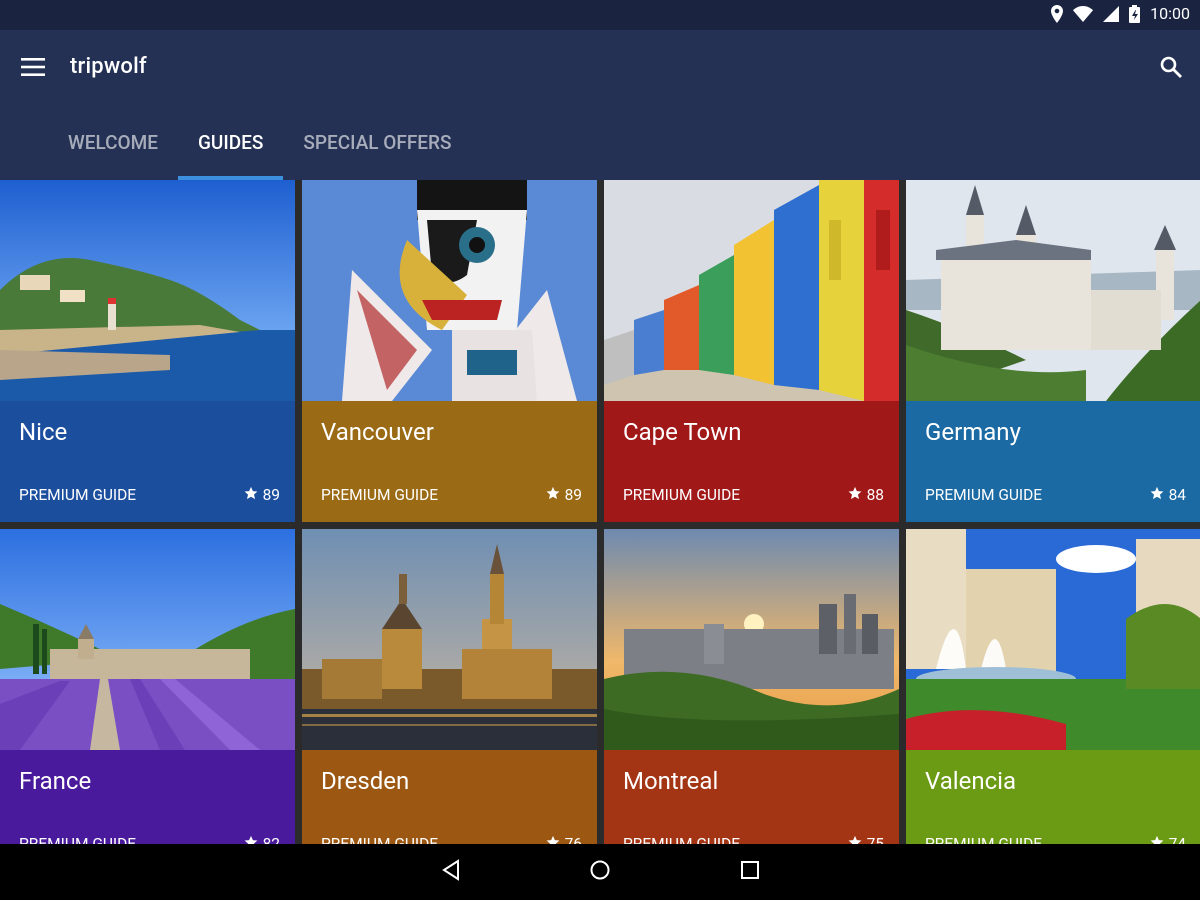  I want to click on location-icon, so click(1057, 13).